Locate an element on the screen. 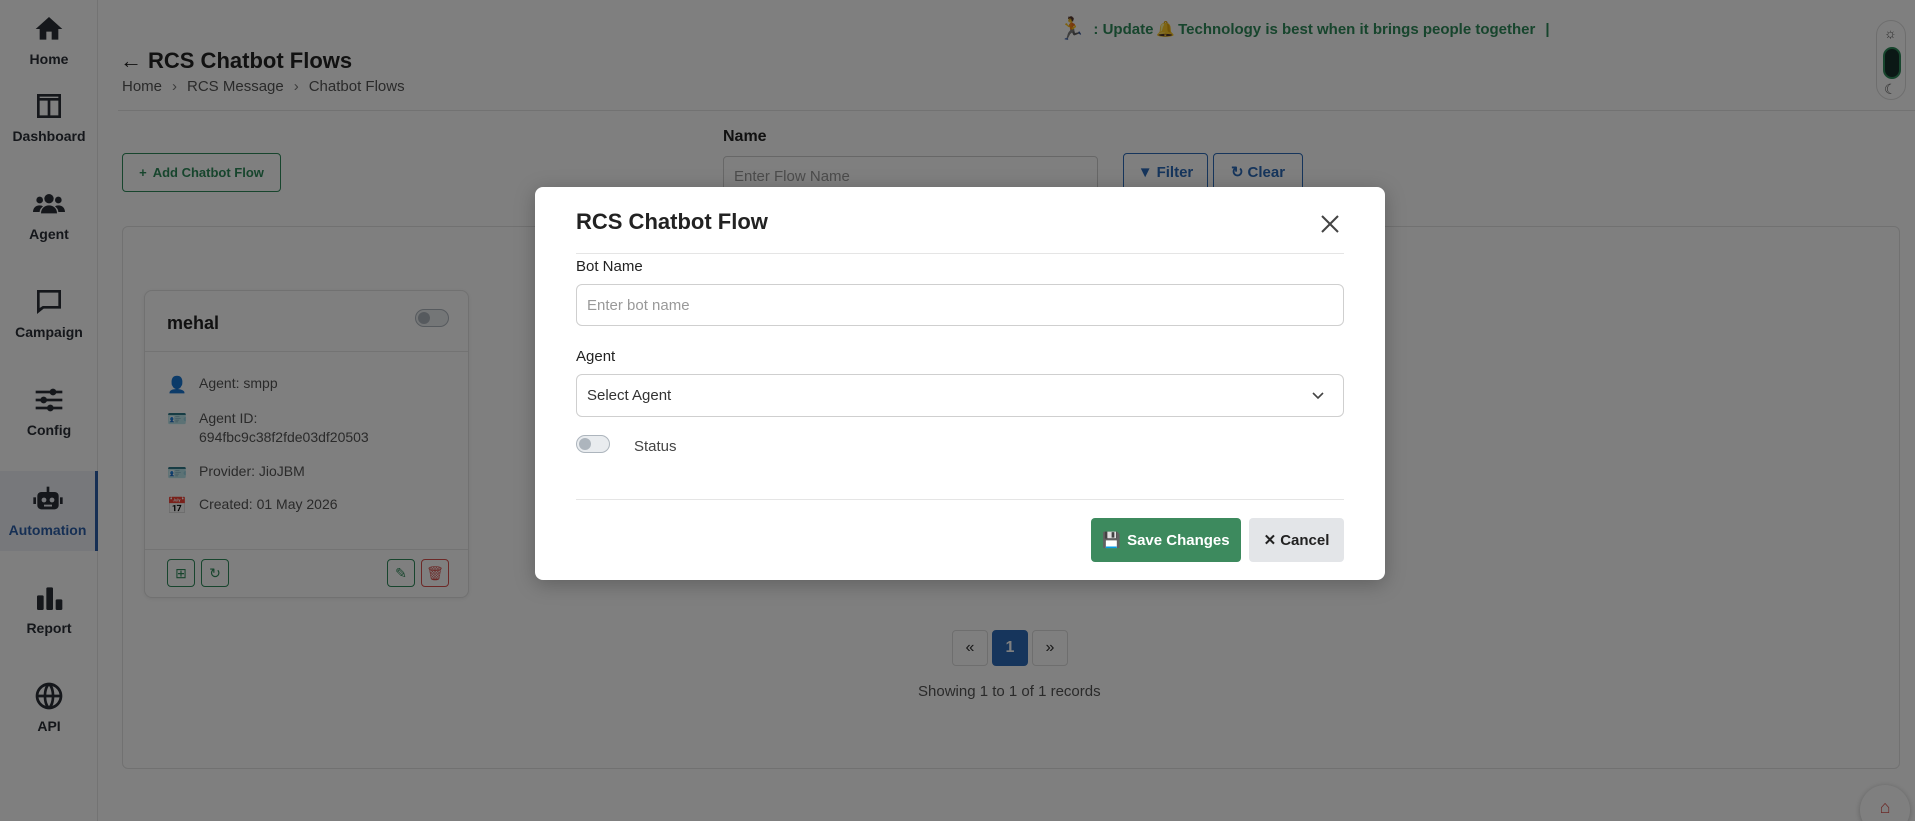  agent-select: Select Agent is located at coordinates (960, 395).